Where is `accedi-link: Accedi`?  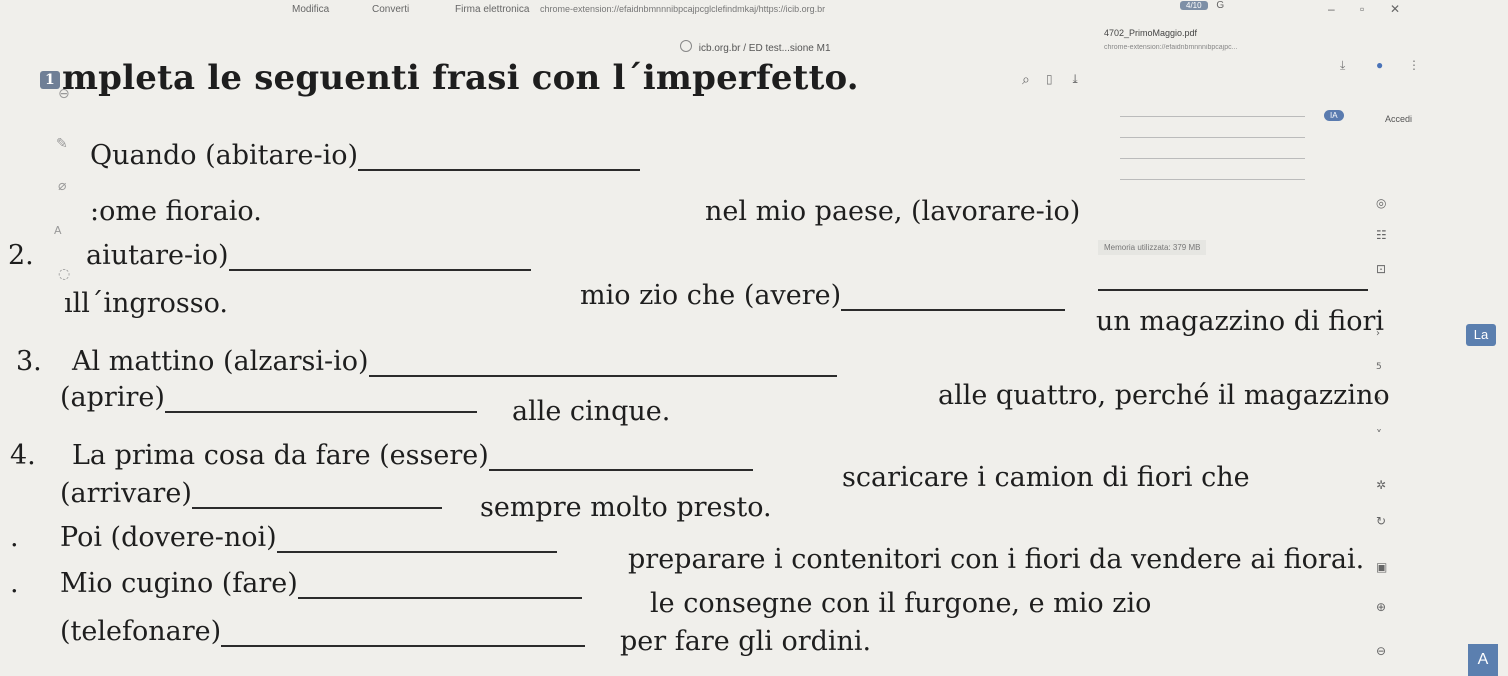 accedi-link: Accedi is located at coordinates (1398, 119).